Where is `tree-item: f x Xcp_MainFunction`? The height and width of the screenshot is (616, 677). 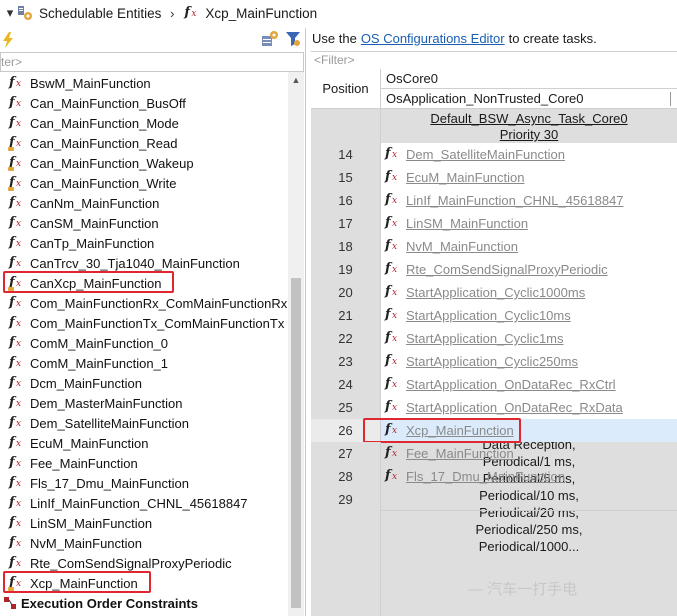 tree-item: f x Xcp_MainFunction is located at coordinates (144, 583).